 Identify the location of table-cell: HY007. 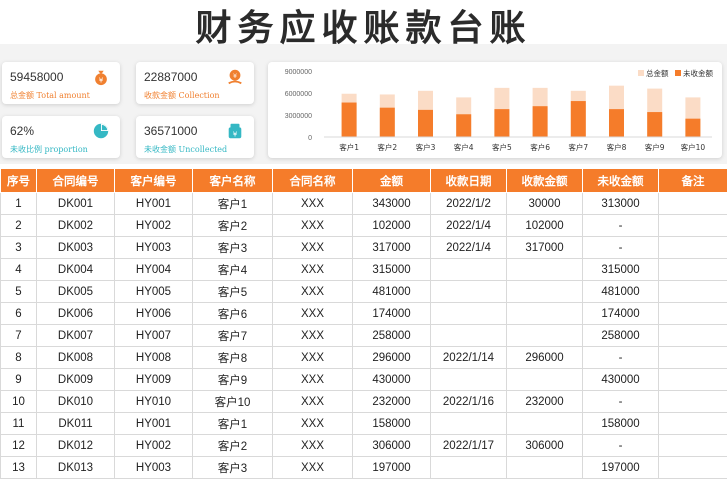
(154, 336).